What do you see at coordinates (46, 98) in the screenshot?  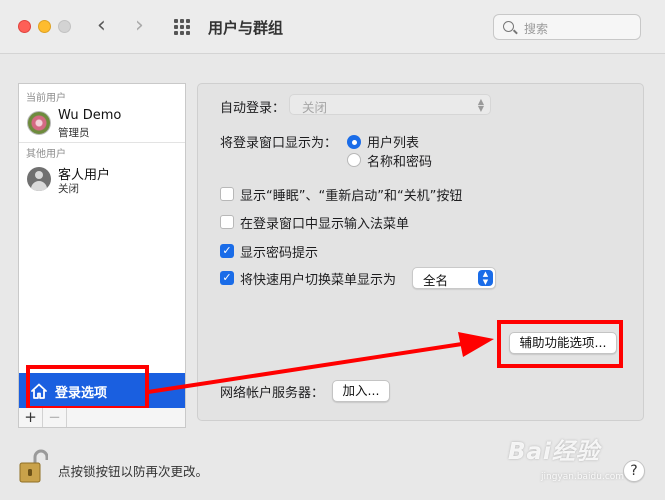 I see `current-users-header: 当前用户` at bounding box center [46, 98].